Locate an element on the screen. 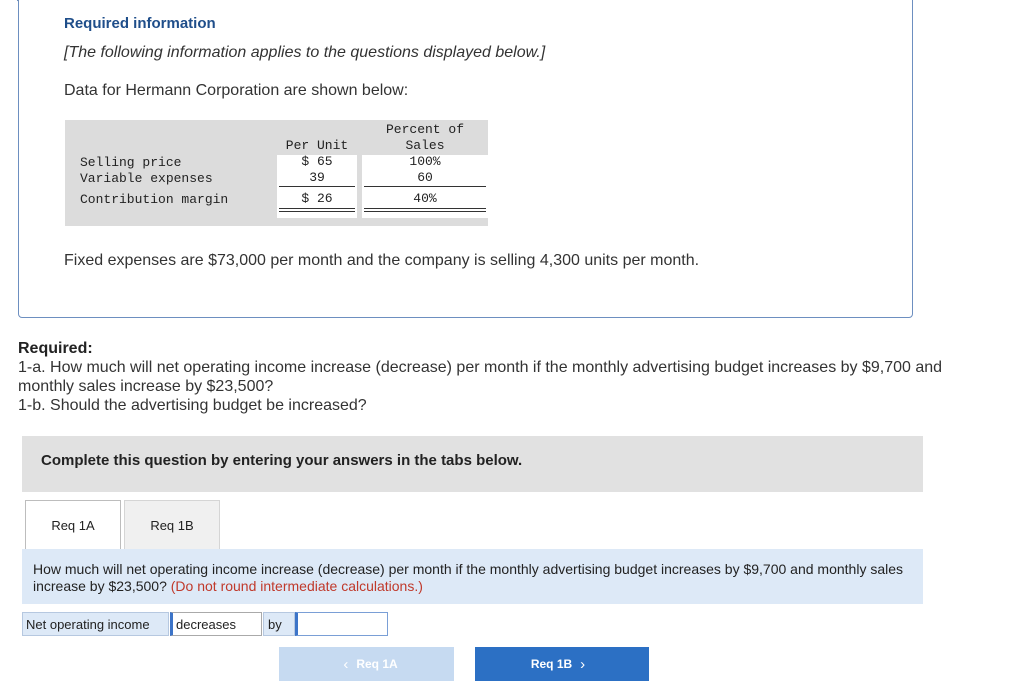 The height and width of the screenshot is (688, 1024). prev-button-label: Req 1A is located at coordinates (377, 664).